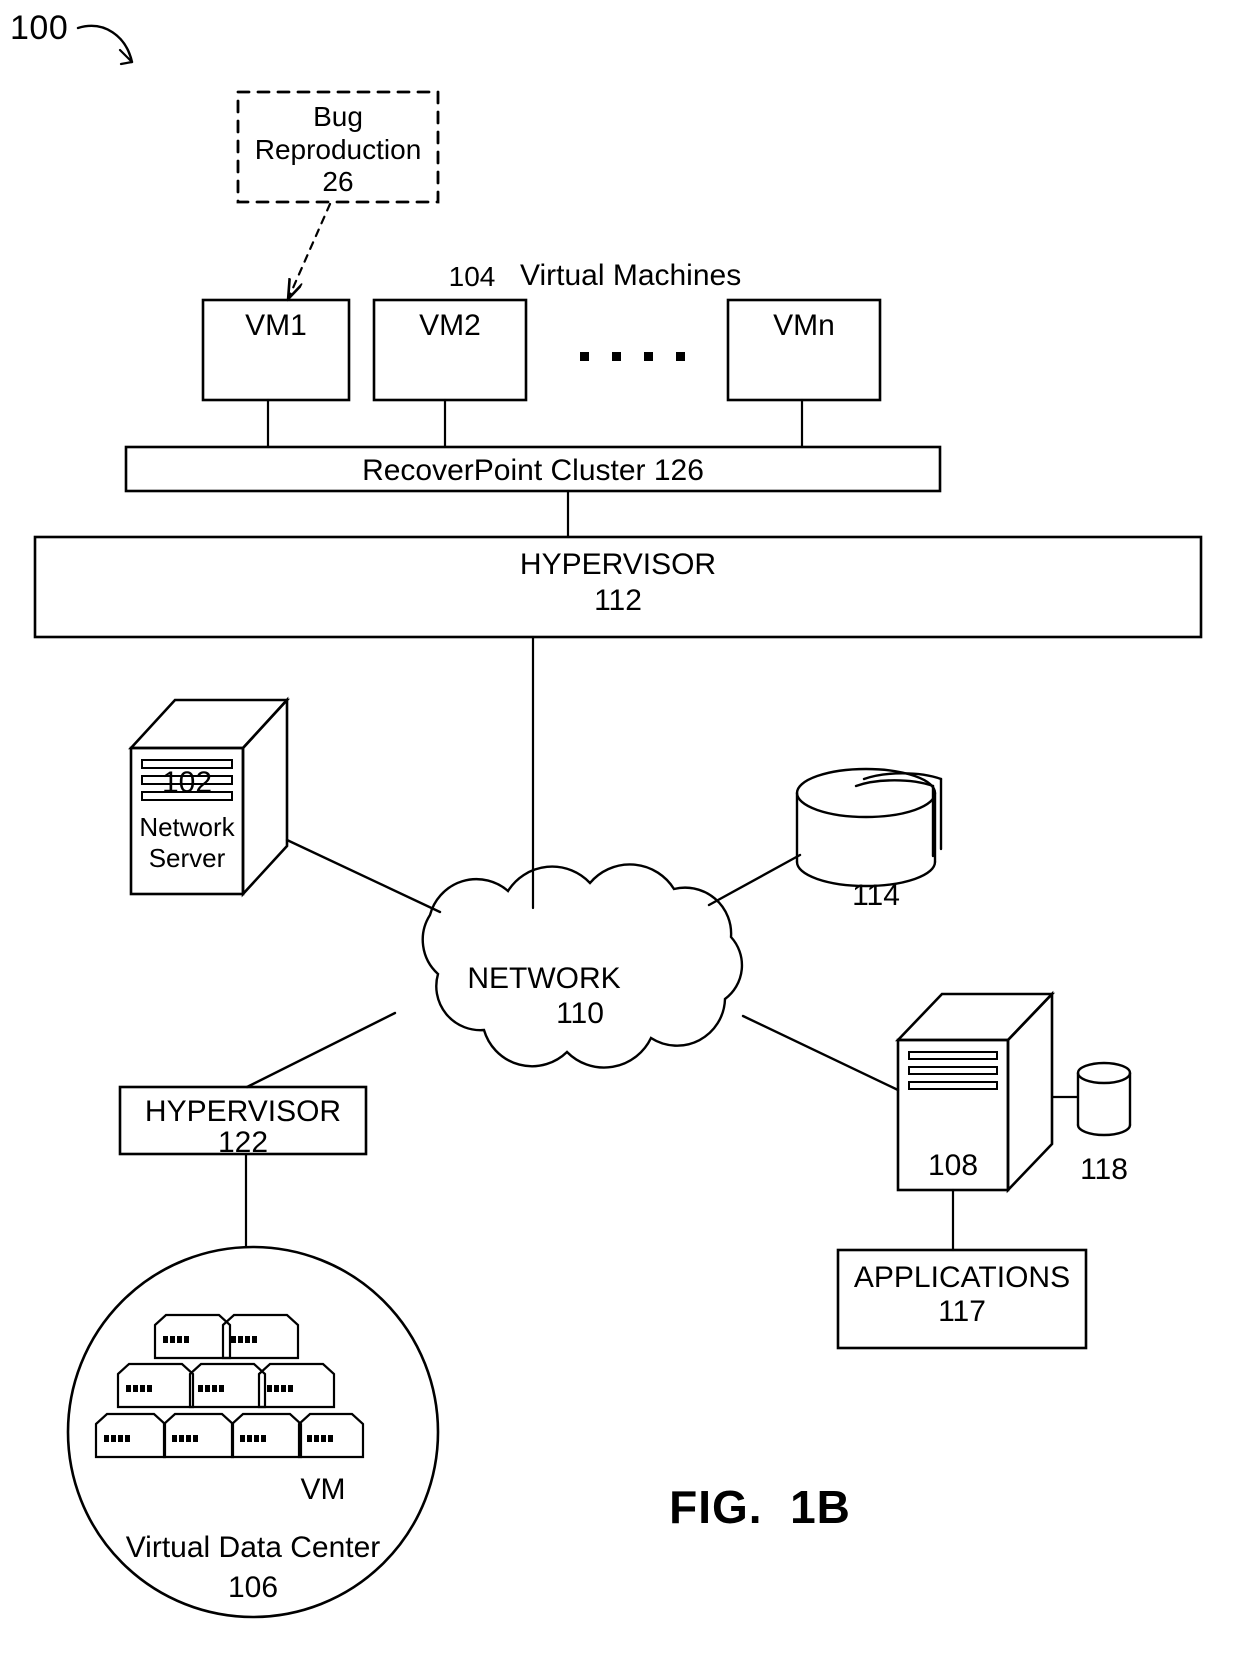 This screenshot has width=1240, height=1655. I want to click on applications-117-ref: 117, so click(962, 1311).